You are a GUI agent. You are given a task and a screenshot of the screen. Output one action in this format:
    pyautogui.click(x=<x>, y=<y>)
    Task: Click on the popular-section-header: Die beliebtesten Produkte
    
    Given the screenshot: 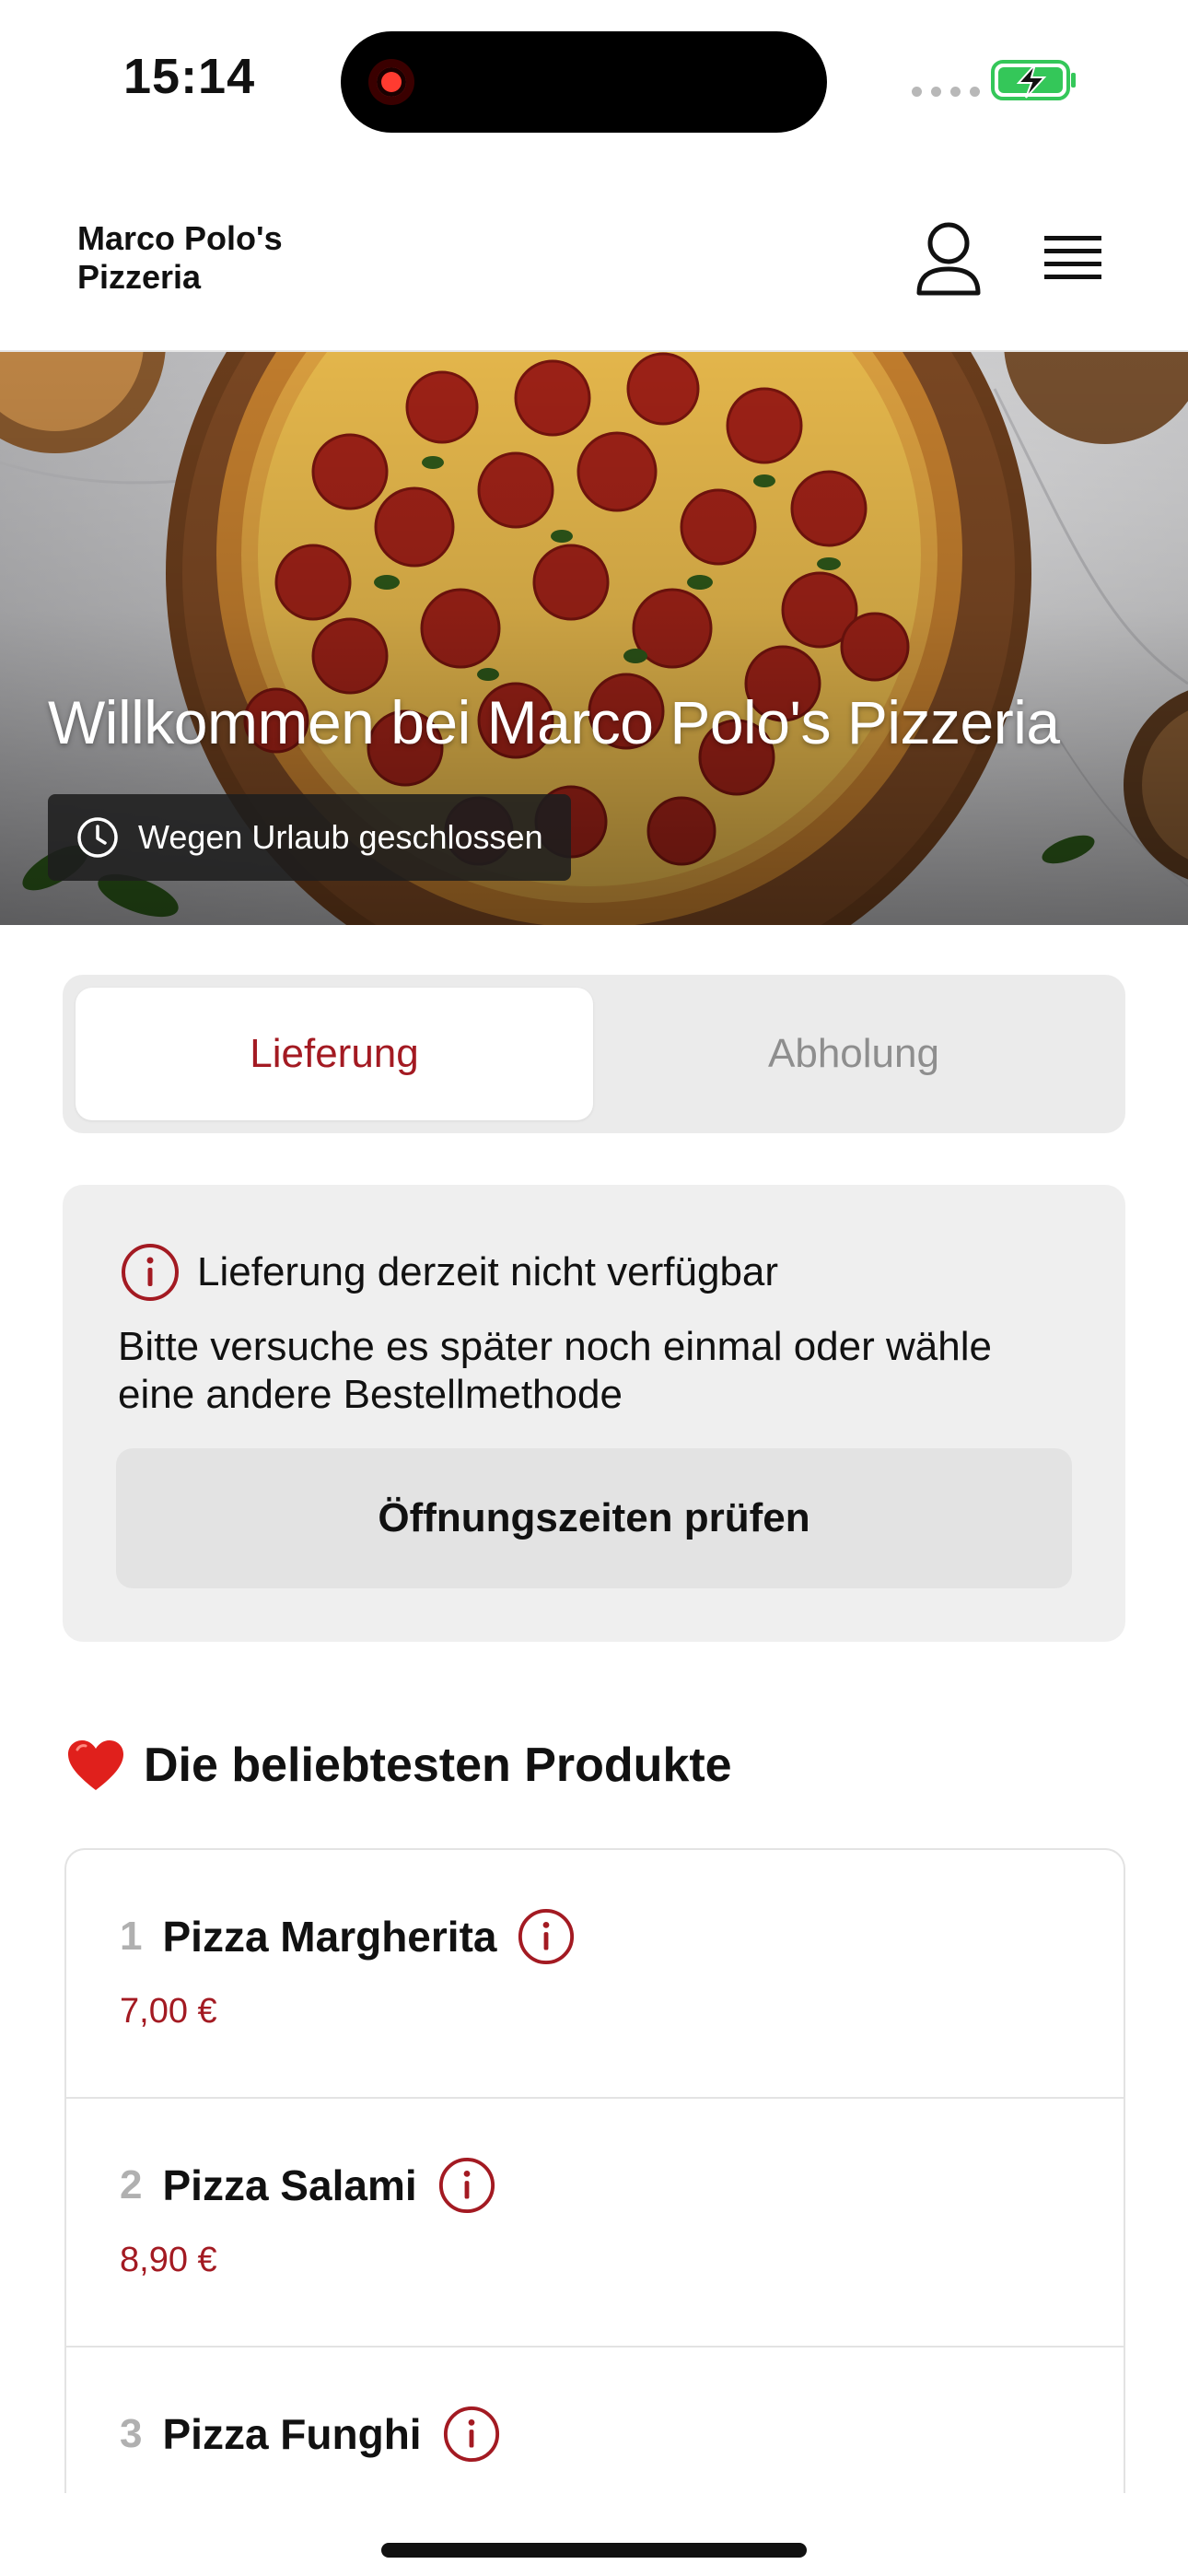 What is the action you would take?
    pyautogui.click(x=399, y=1765)
    